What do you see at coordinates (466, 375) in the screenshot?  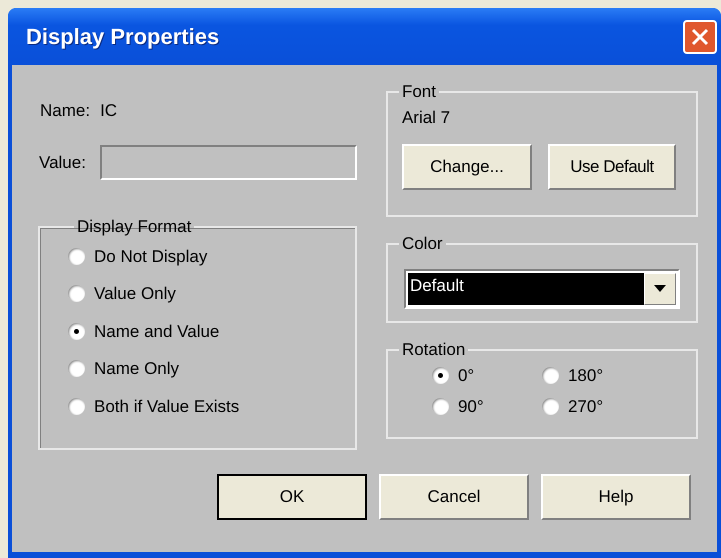 I see `radio-label: 0°` at bounding box center [466, 375].